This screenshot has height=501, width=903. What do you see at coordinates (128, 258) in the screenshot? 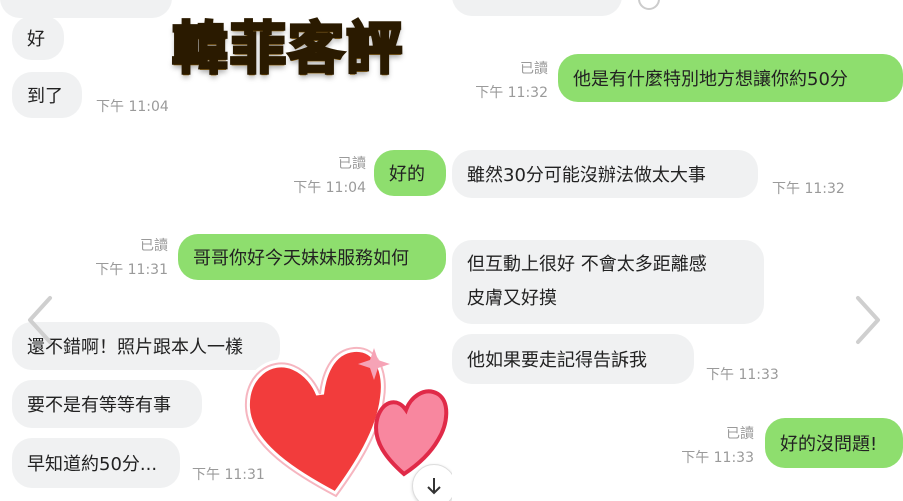
I see `message-meta: 已讀 下午 11:31` at bounding box center [128, 258].